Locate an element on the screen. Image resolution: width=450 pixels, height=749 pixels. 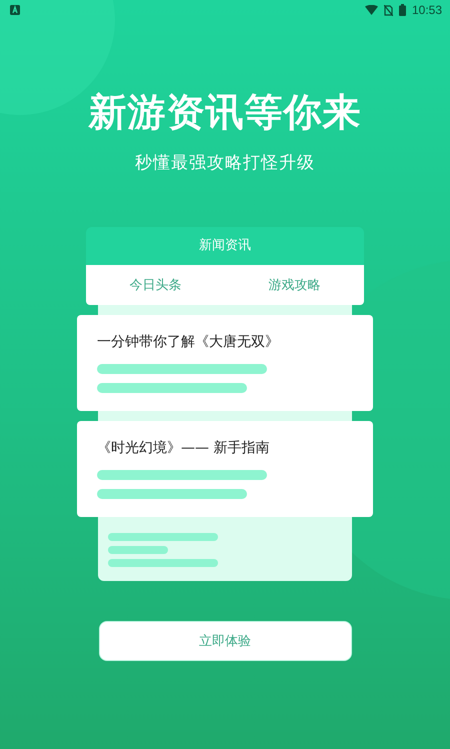
status-time: 10:53 is located at coordinates (427, 10).